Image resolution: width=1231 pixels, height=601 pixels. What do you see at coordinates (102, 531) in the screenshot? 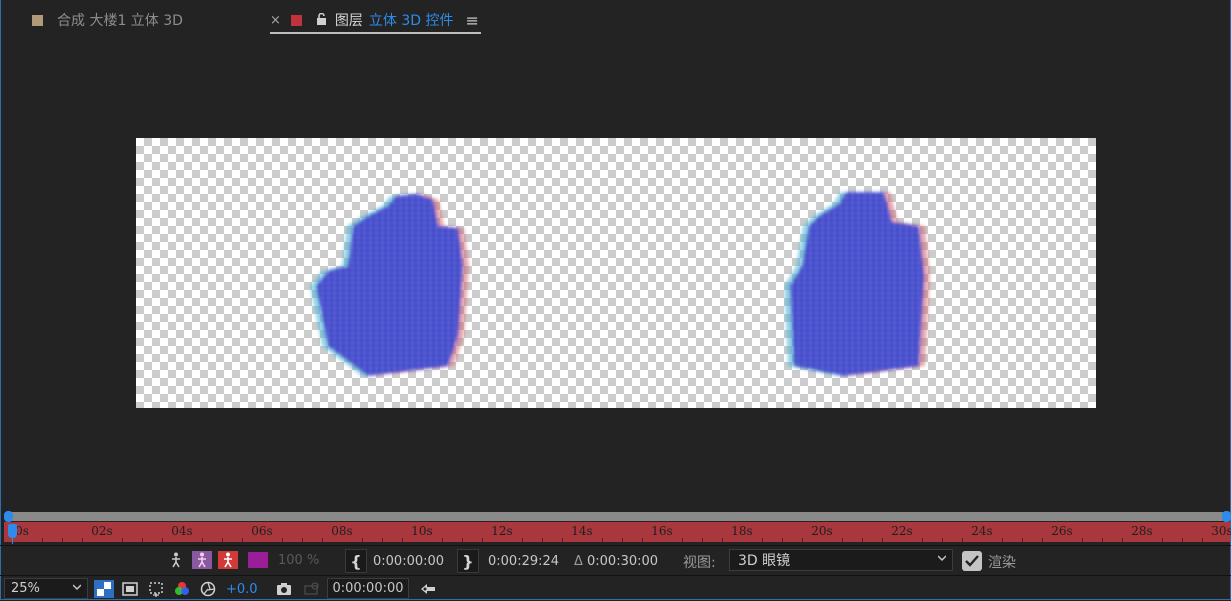
I see `ruler-tick-label: 02s` at bounding box center [102, 531].